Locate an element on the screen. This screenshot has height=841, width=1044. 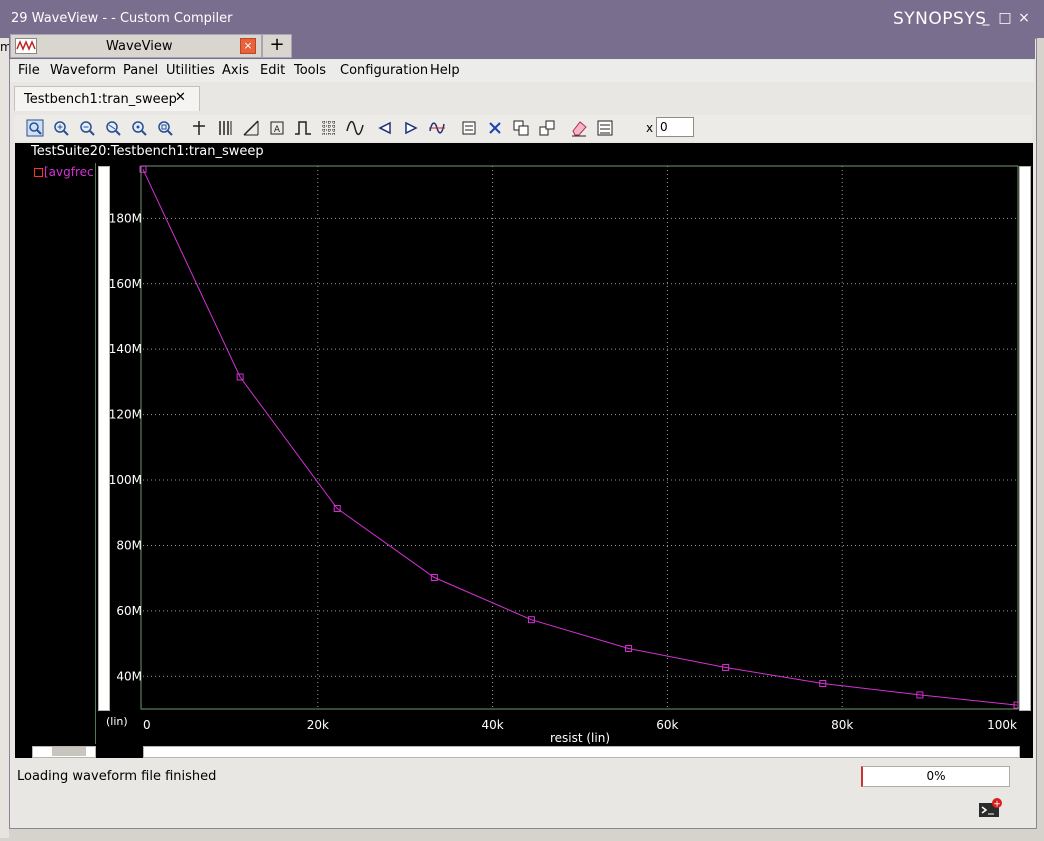
next-icon is located at coordinates (411, 128).